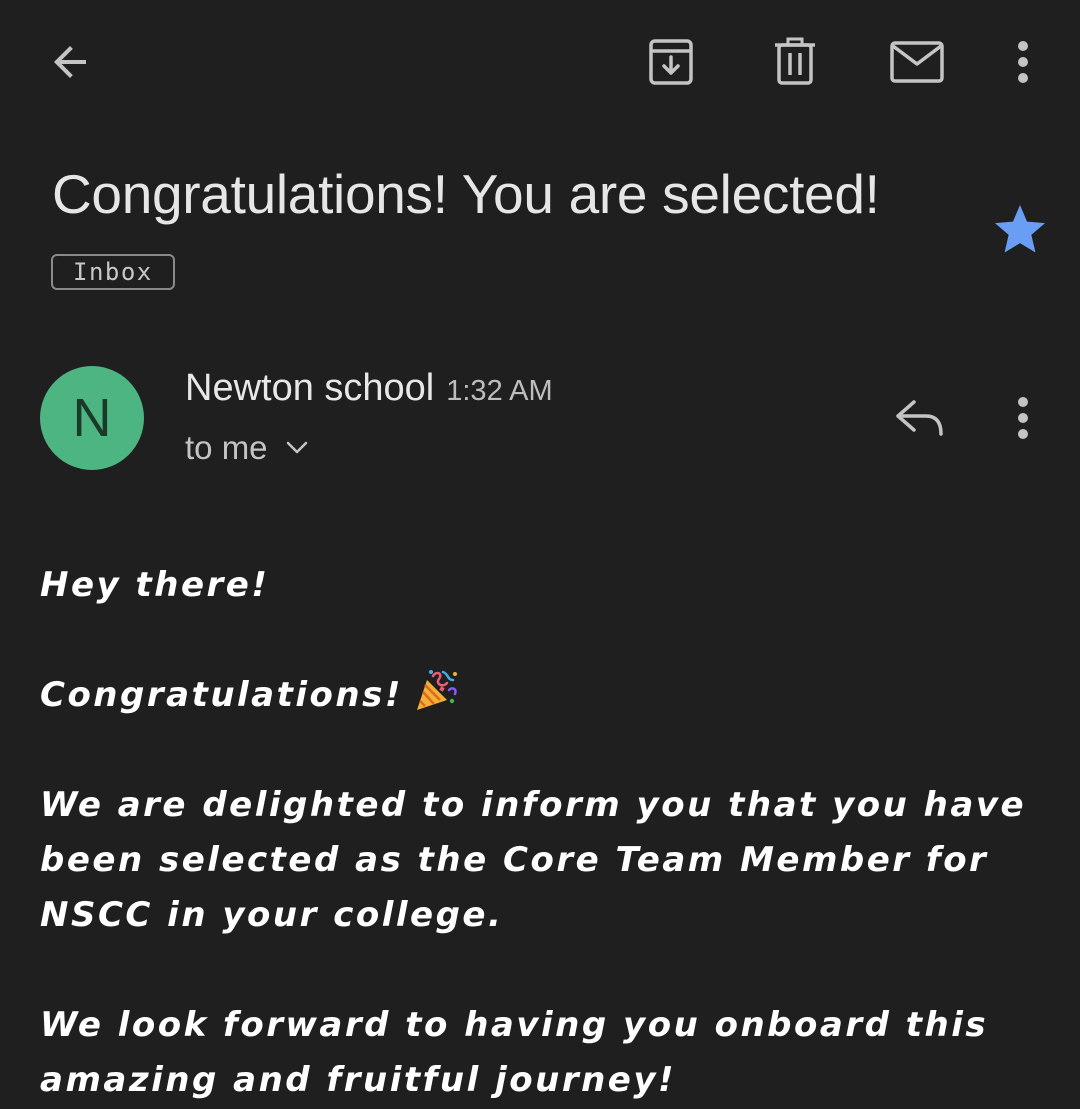  I want to click on mail-icon, so click(917, 62).